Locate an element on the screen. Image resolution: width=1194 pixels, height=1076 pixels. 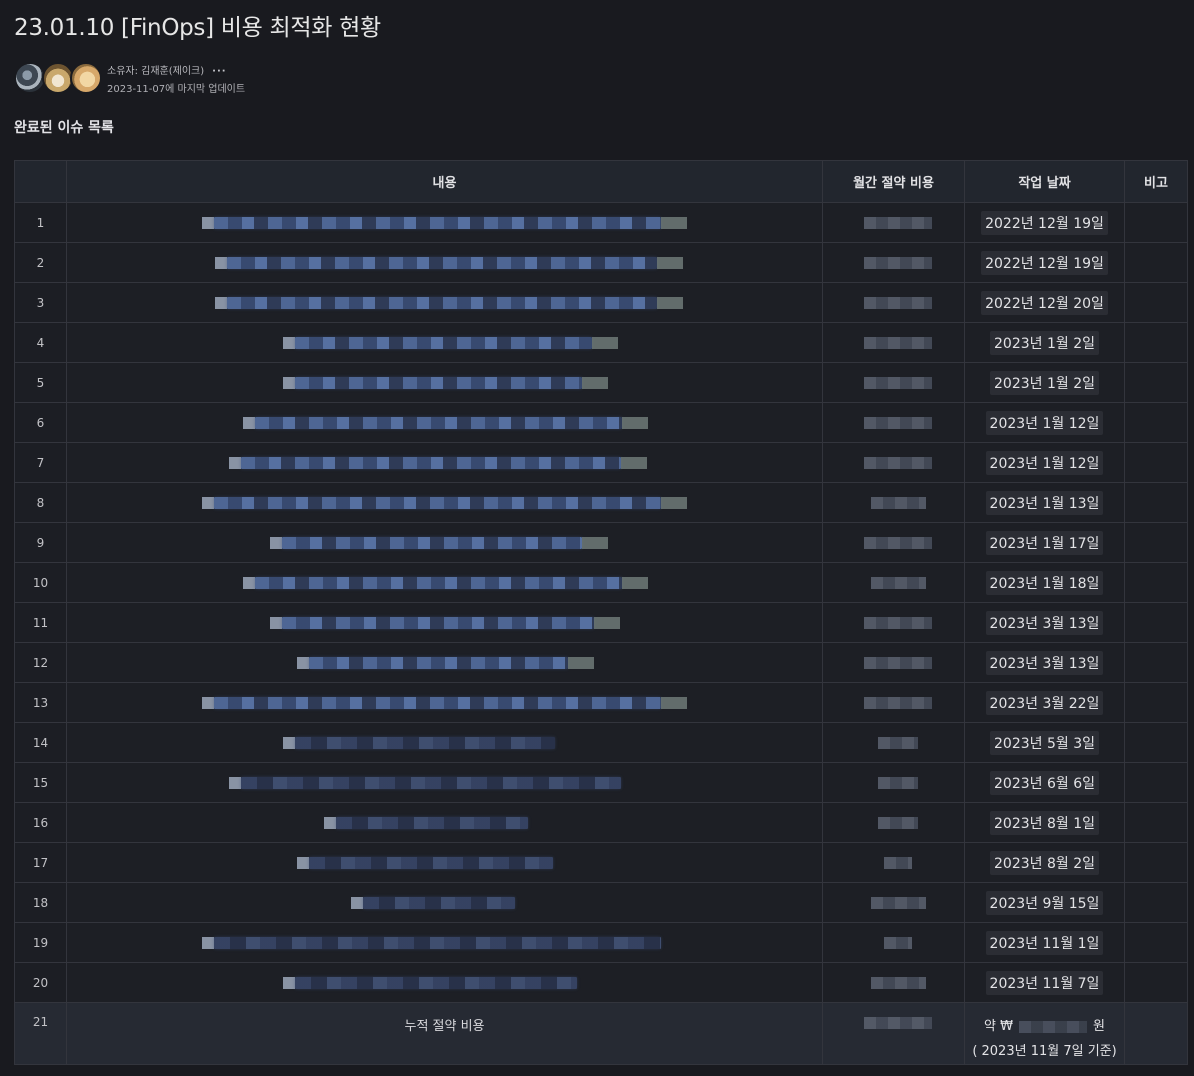
total-note-cell is located at coordinates (1156, 1033).